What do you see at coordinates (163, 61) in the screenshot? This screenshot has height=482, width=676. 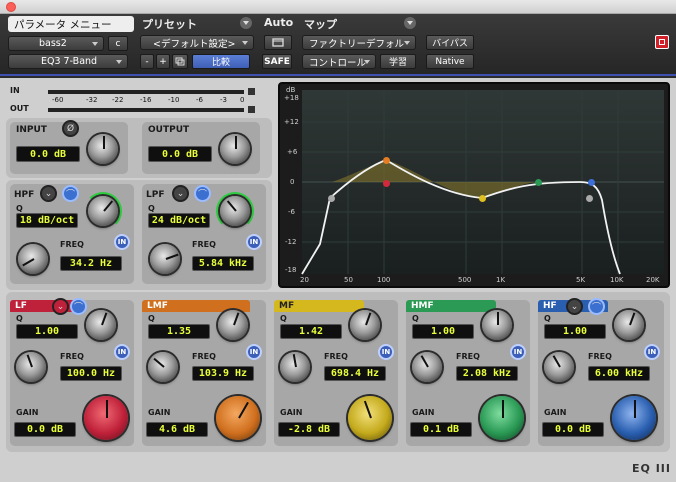 I see `preset-plus-button: +` at bounding box center [163, 61].